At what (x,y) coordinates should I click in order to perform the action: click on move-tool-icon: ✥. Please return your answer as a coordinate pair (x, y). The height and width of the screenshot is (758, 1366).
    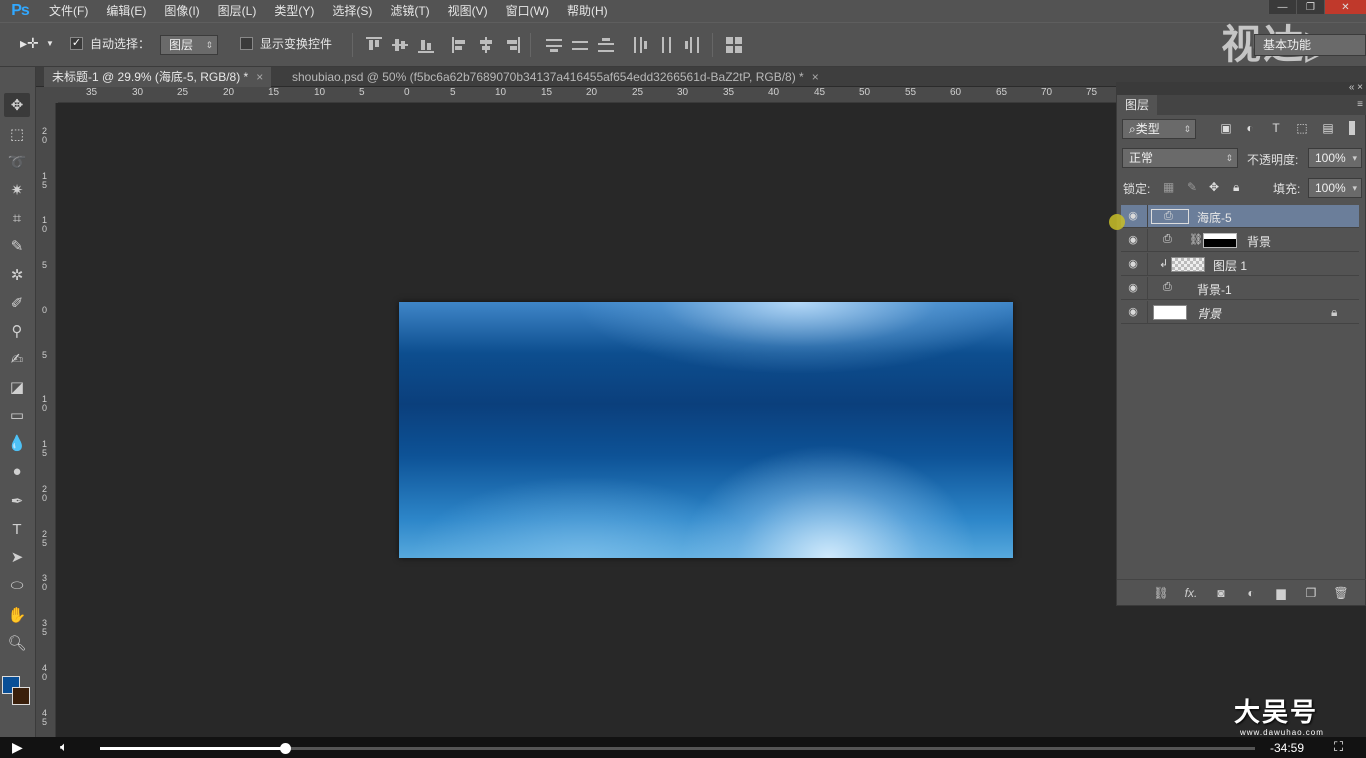
    Looking at the image, I should click on (17, 105).